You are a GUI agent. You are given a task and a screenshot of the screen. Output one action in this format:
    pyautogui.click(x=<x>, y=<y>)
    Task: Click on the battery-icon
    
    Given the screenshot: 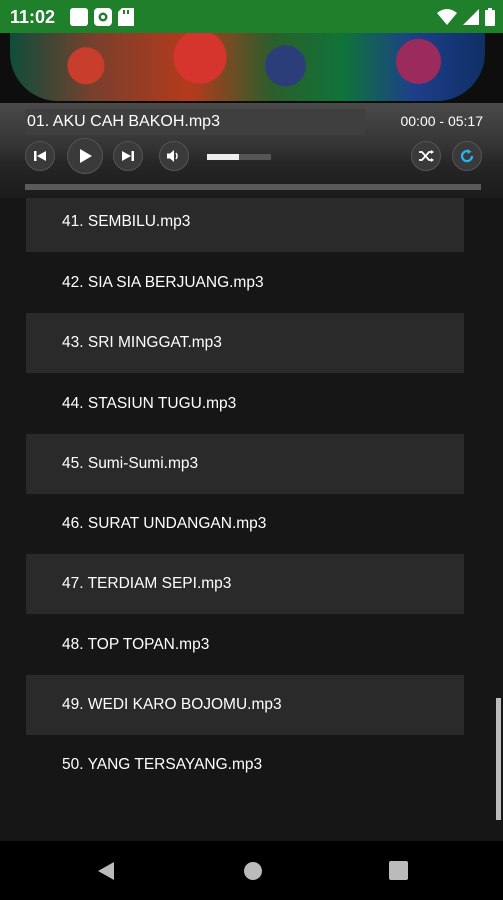 What is the action you would take?
    pyautogui.click(x=490, y=17)
    